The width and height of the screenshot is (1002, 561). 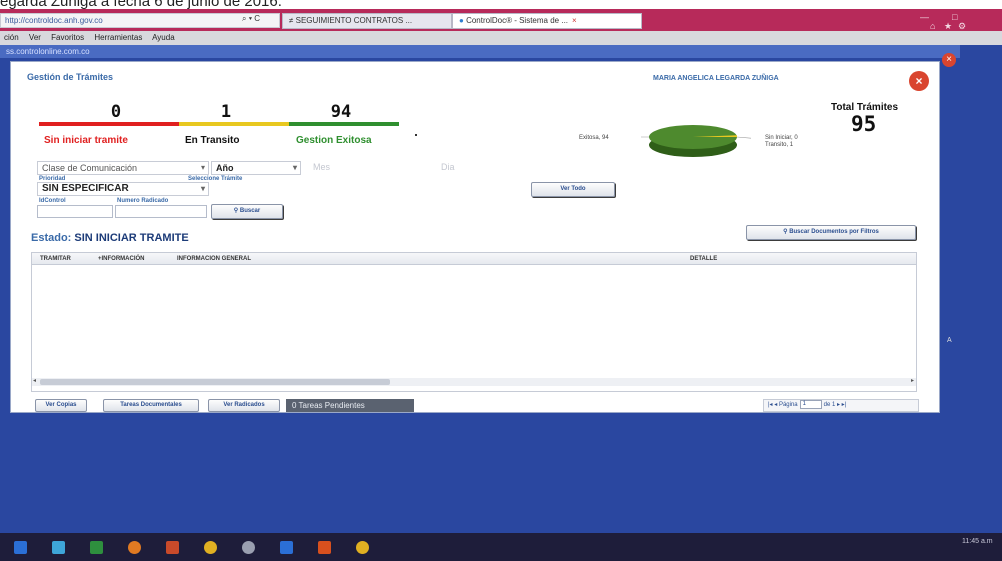 What do you see at coordinates (143, 201) in the screenshot?
I see `radicado-label: Numero Radicado` at bounding box center [143, 201].